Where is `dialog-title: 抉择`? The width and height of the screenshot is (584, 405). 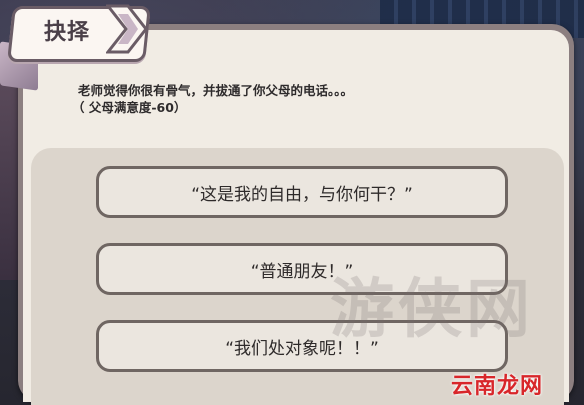 dialog-title: 抉择 is located at coordinates (67, 32).